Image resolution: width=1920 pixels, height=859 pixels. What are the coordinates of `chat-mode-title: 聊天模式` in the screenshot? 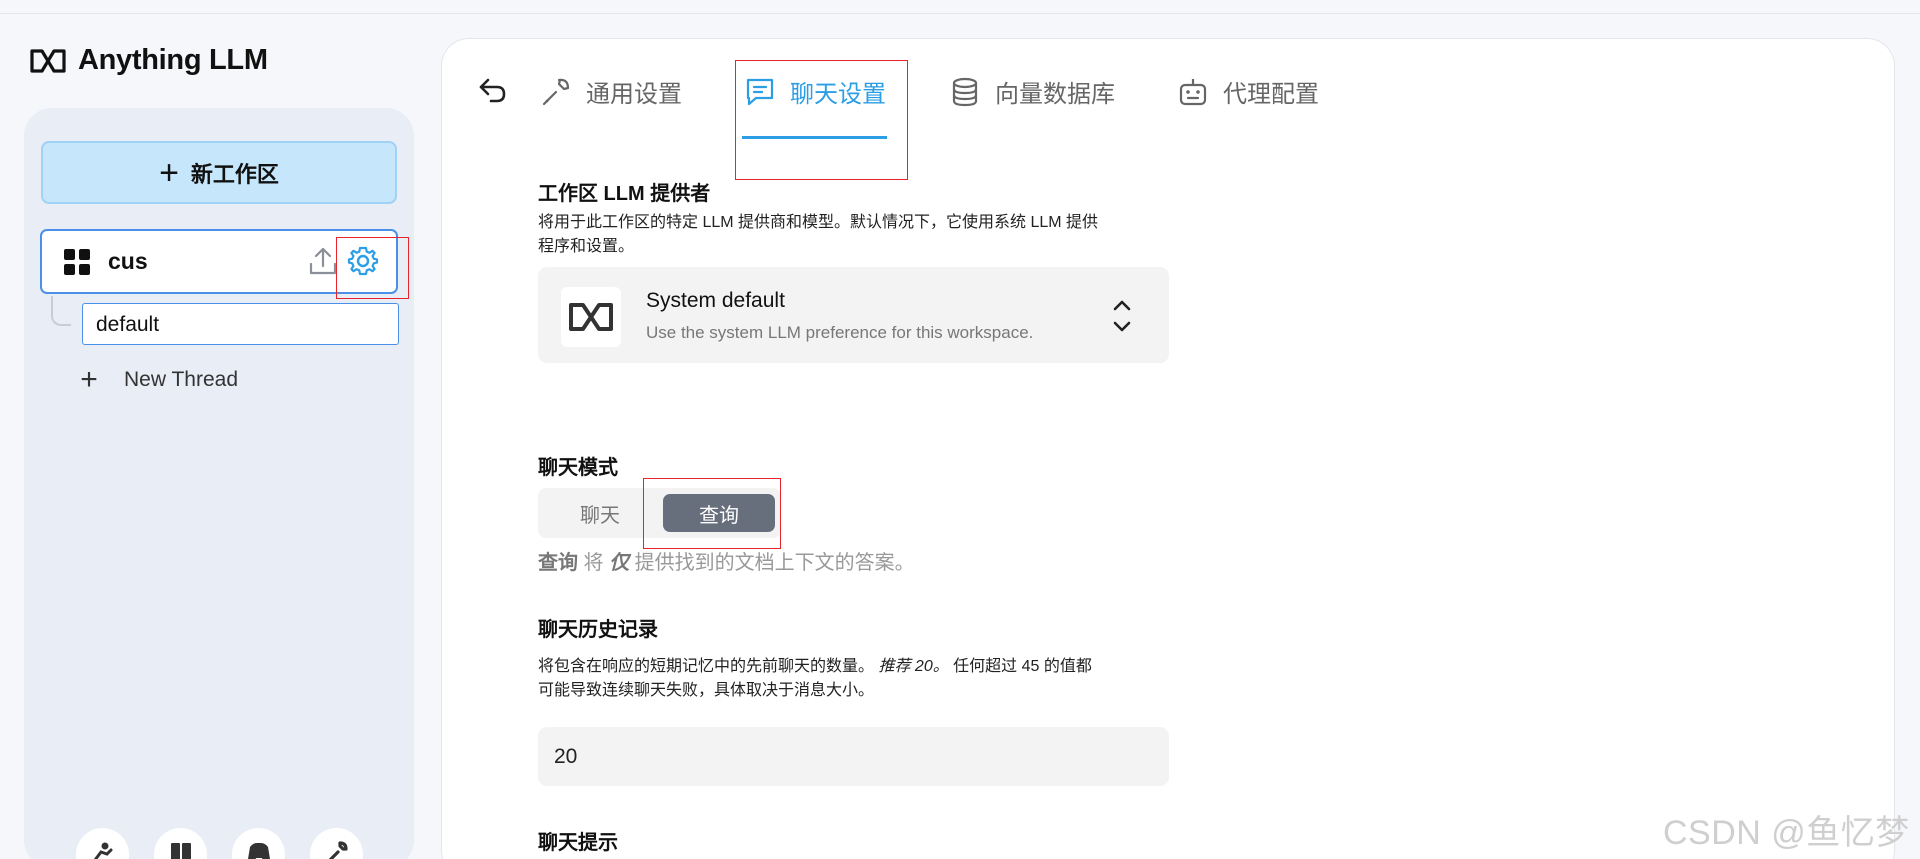 It's located at (578, 468).